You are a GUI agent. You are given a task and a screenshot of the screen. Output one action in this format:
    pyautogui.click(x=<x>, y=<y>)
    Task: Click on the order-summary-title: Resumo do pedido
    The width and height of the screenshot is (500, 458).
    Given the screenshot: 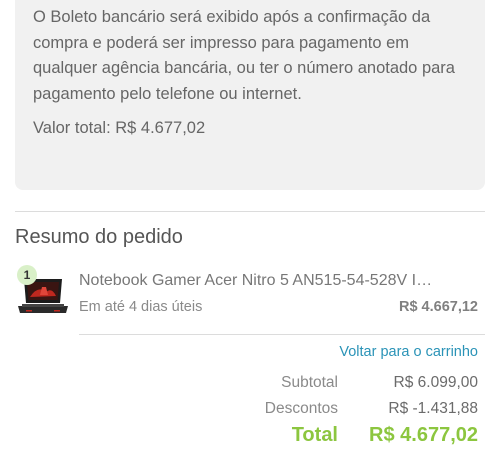 What is the action you would take?
    pyautogui.click(x=99, y=237)
    